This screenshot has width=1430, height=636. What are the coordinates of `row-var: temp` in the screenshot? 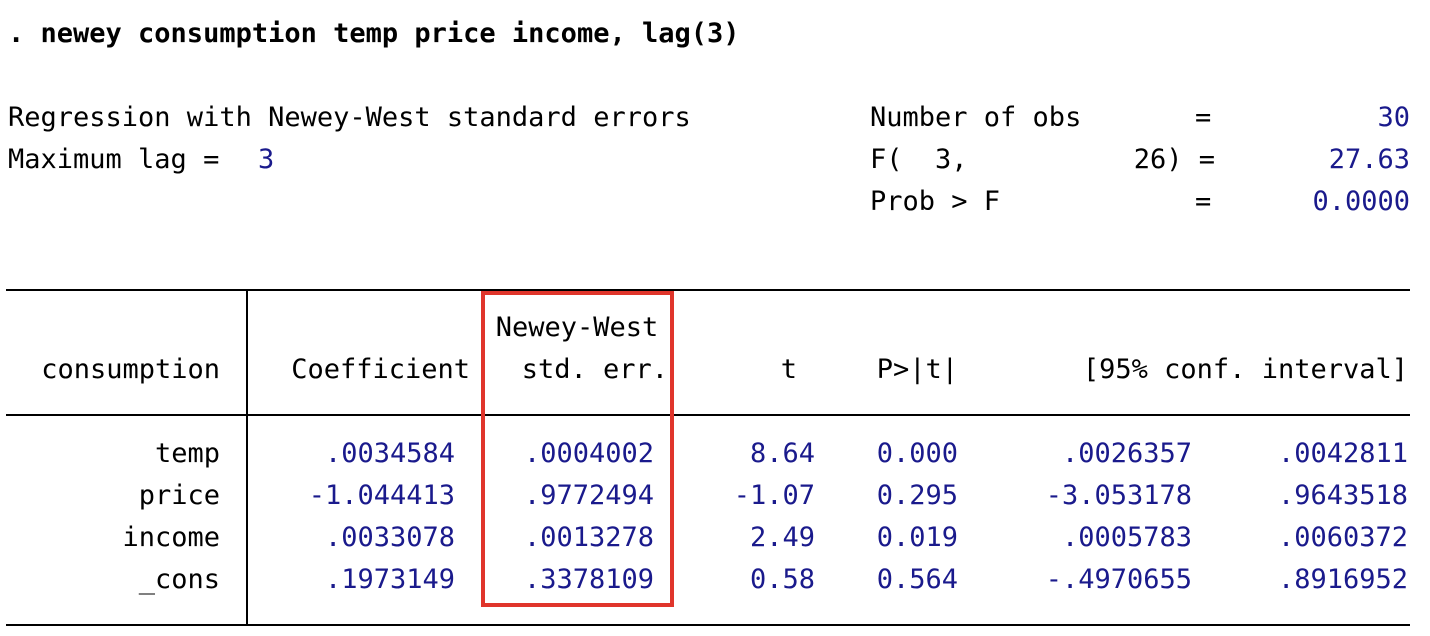 It's located at (187, 453).